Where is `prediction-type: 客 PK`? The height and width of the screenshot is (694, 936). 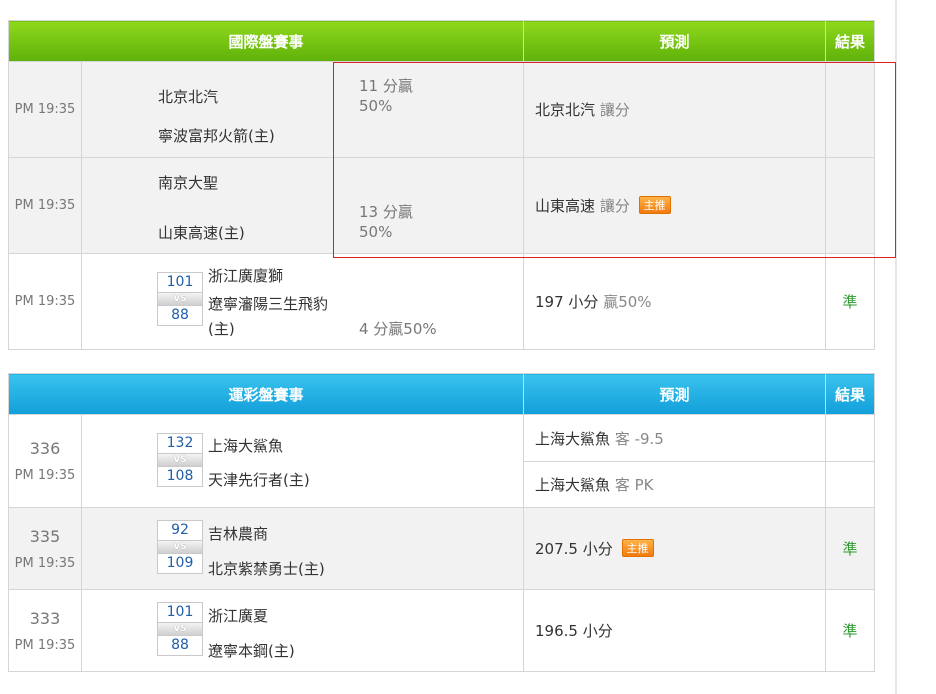 prediction-type: 客 PK is located at coordinates (634, 485).